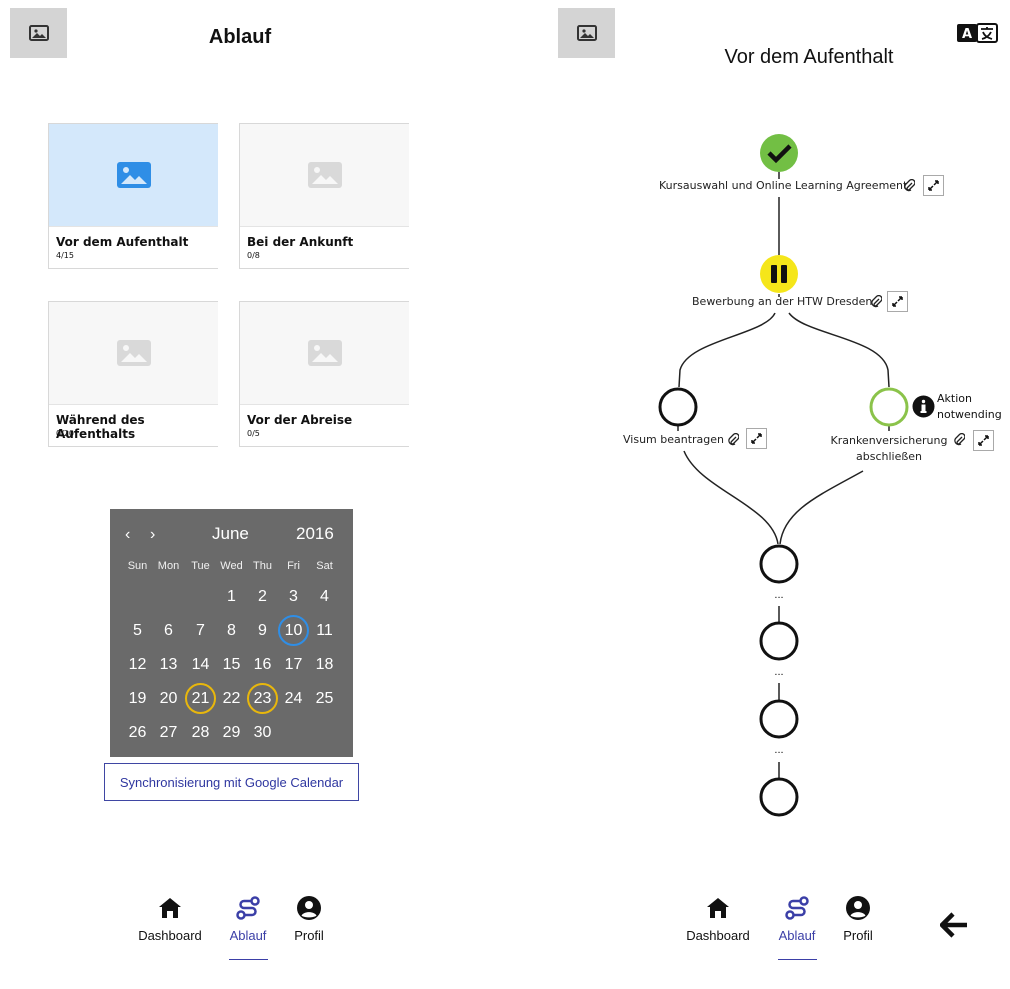  I want to click on step-label-bewerbung: Bewerbung an der HTW Dresden, so click(782, 301).